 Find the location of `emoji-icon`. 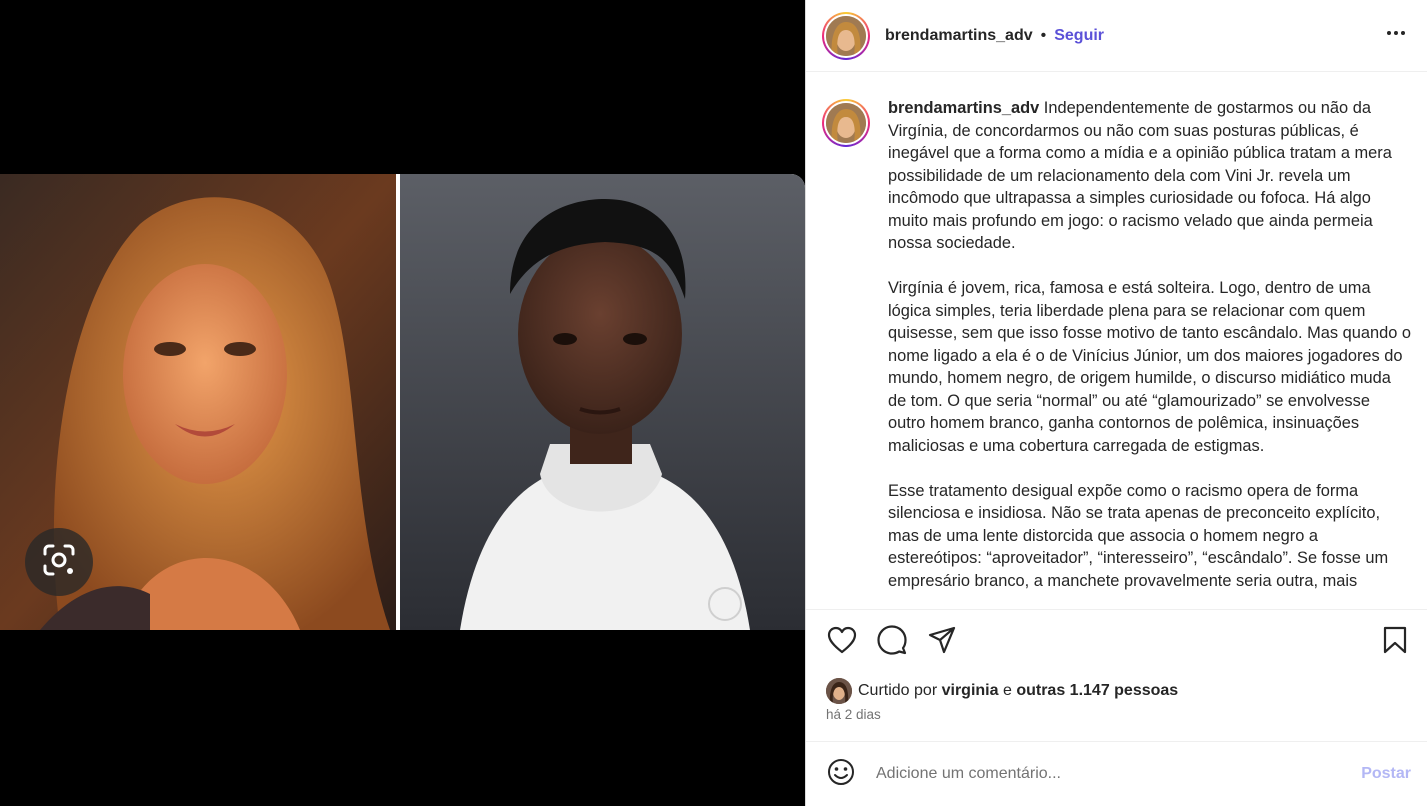

emoji-icon is located at coordinates (841, 774).